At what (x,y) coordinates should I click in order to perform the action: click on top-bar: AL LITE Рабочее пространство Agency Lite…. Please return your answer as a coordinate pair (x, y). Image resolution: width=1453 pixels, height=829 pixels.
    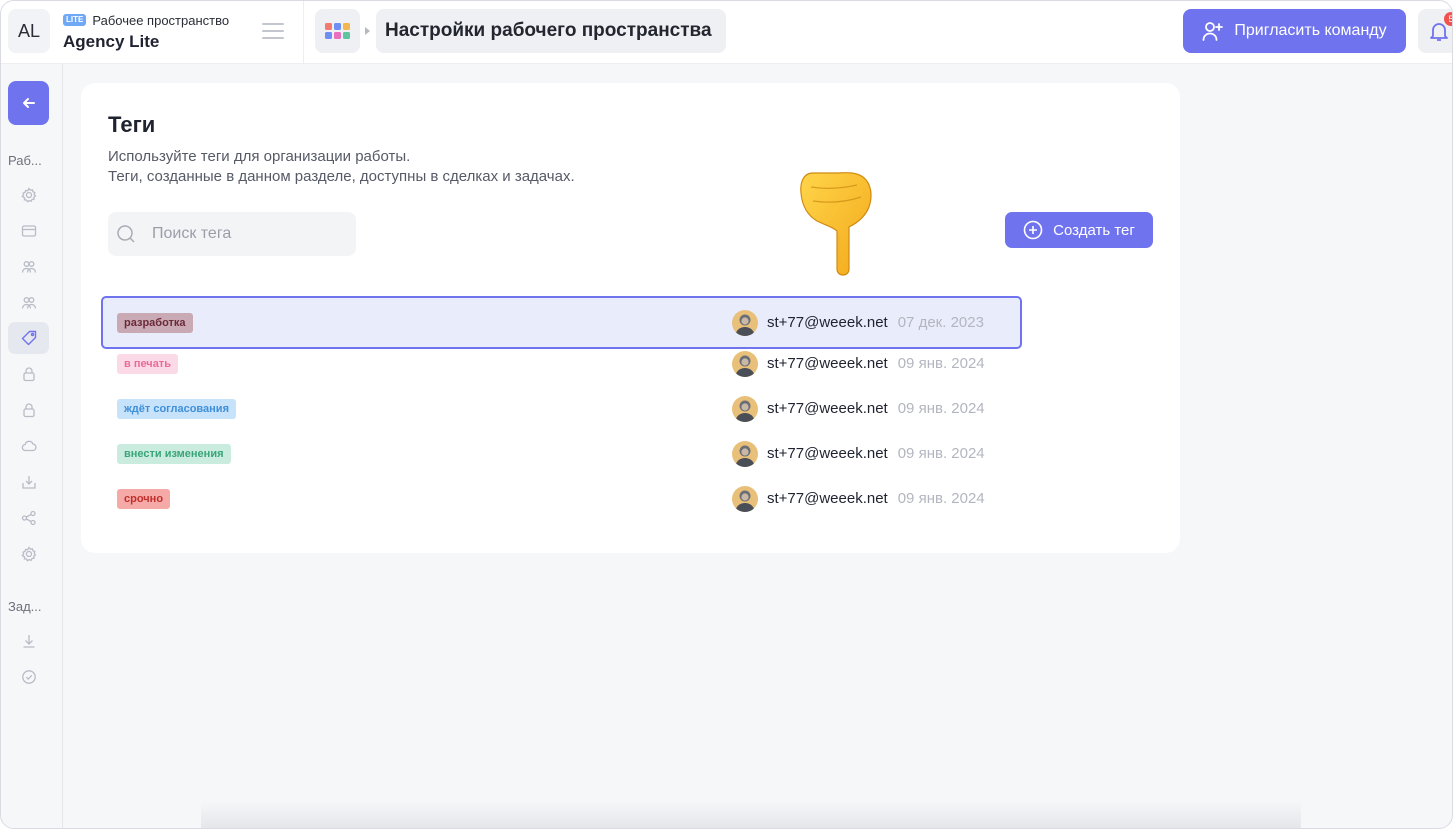
    Looking at the image, I should click on (726, 32).